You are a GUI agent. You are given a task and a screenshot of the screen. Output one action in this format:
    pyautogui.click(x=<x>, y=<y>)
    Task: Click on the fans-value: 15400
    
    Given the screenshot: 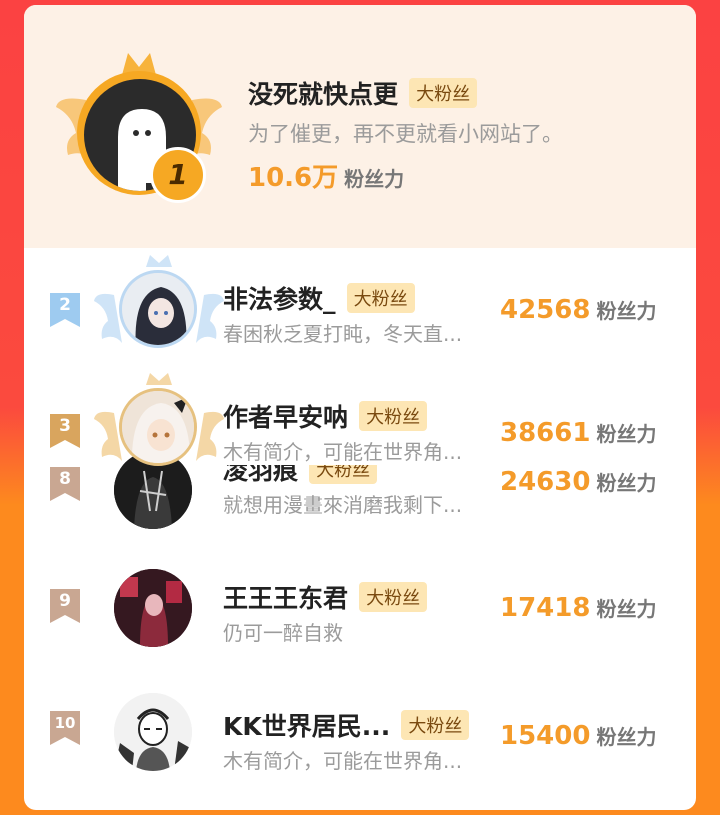 What is the action you would take?
    pyautogui.click(x=545, y=736)
    